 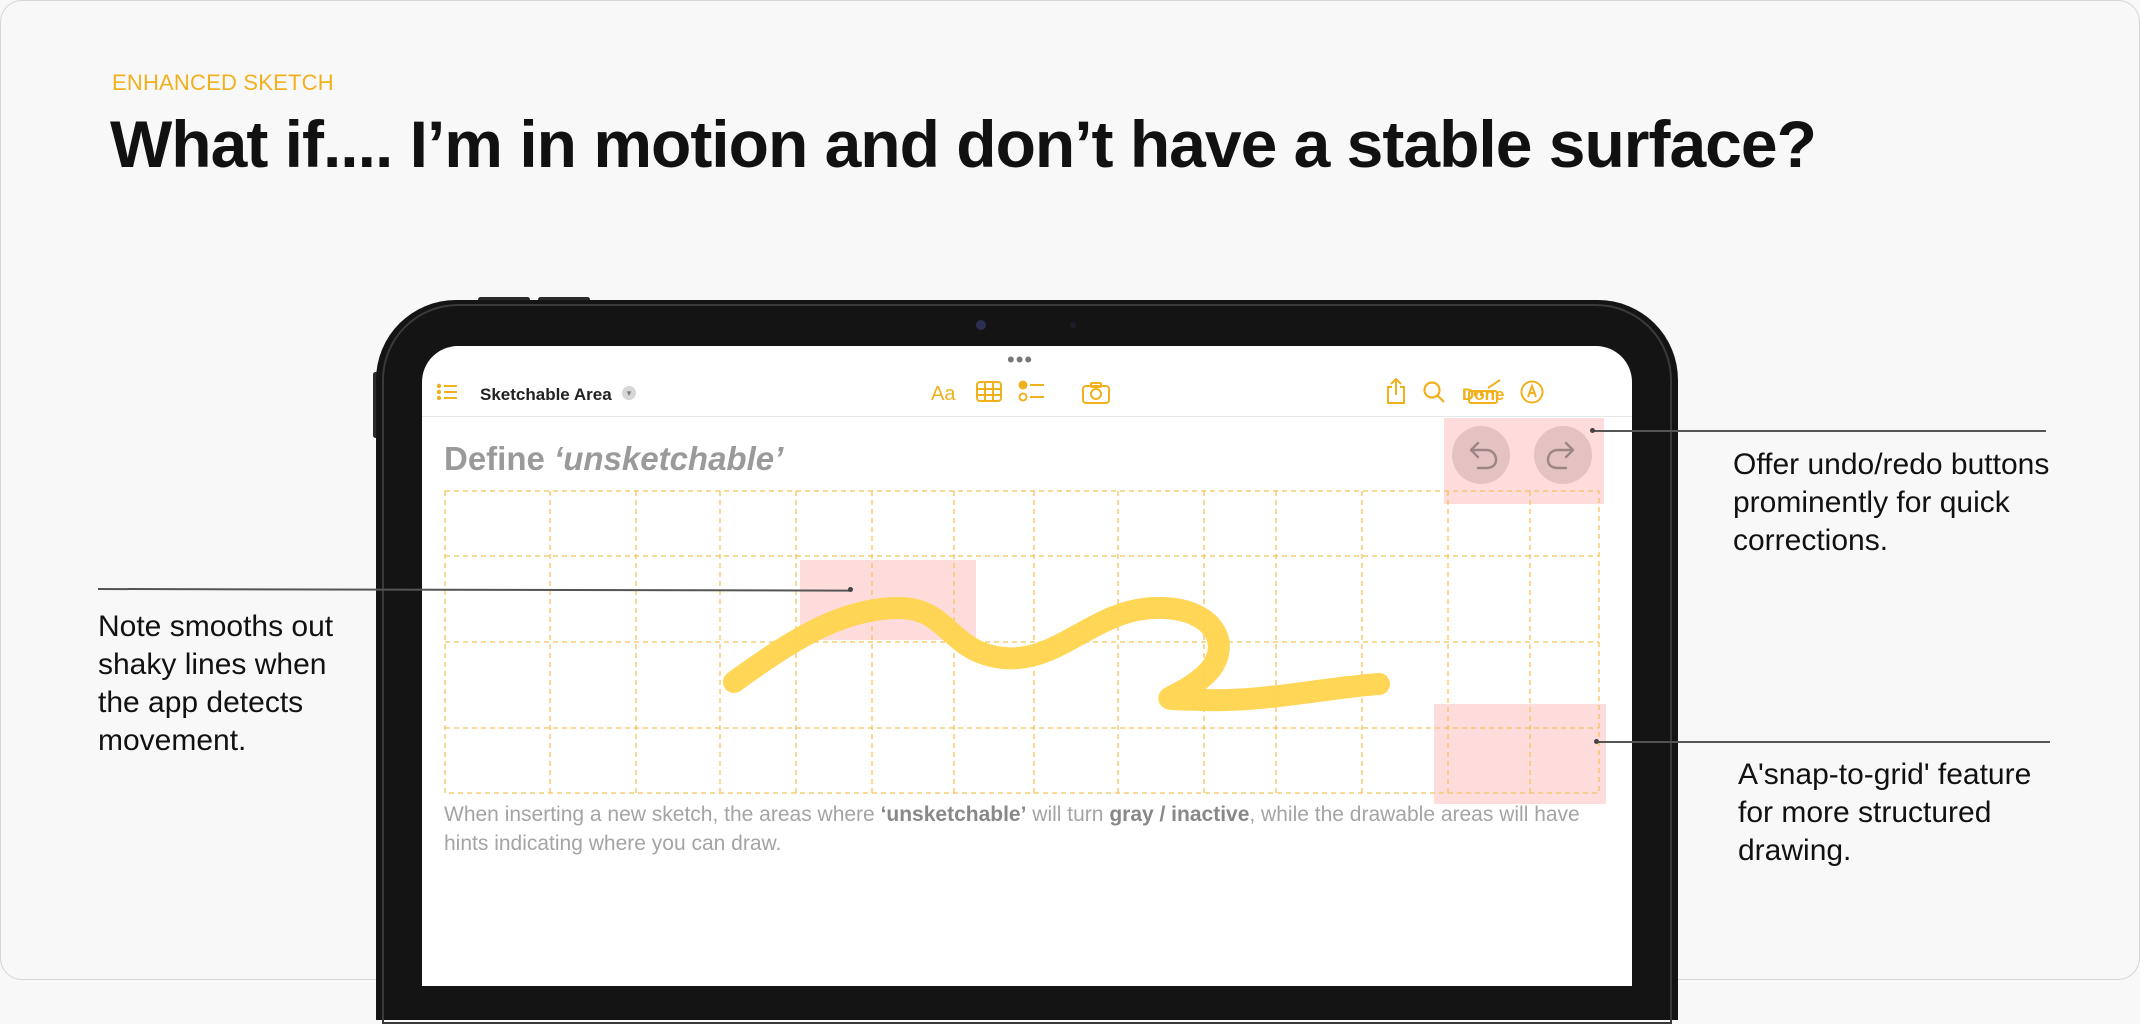 What do you see at coordinates (1073, 325) in the screenshot?
I see `sensor-icon` at bounding box center [1073, 325].